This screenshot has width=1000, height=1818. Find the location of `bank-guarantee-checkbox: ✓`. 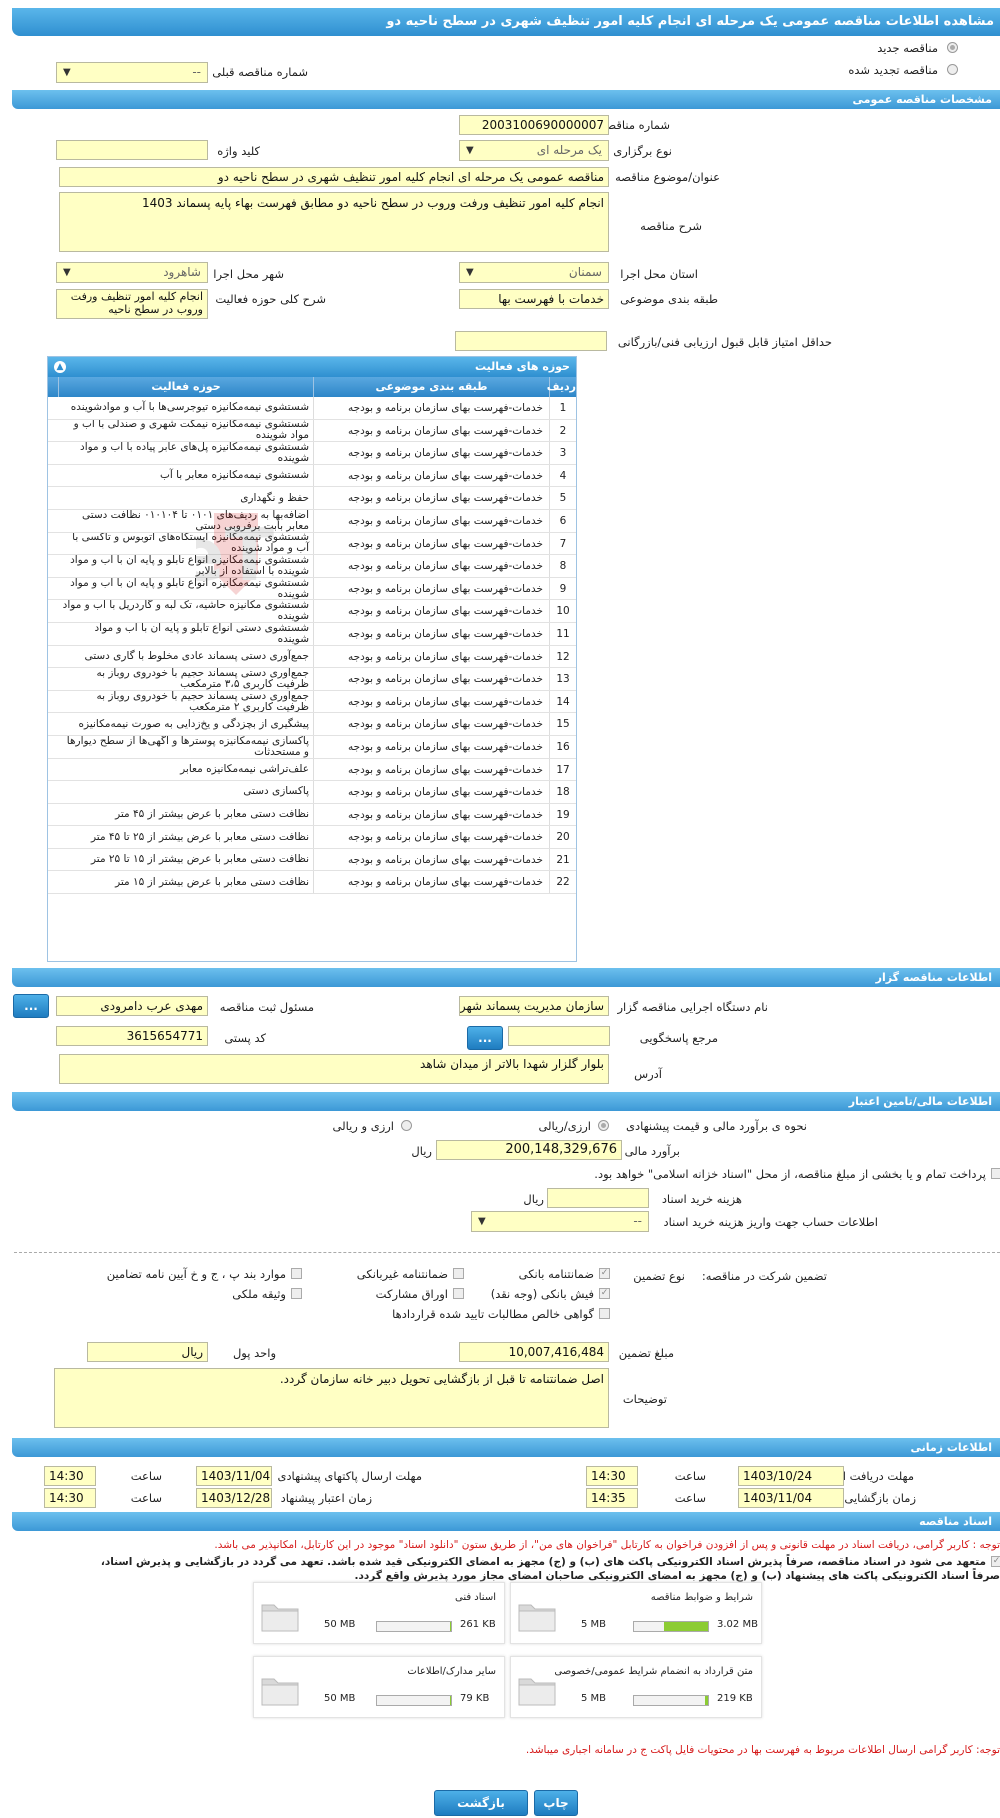

bank-guarantee-checkbox: ✓ is located at coordinates (604, 1273).